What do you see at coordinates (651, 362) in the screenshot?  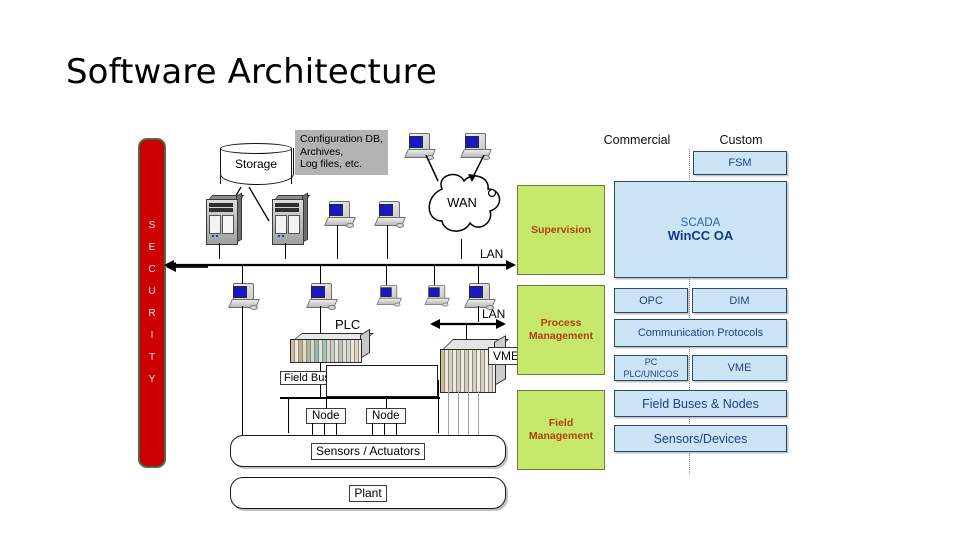 I see `stack-label-line: PC` at bounding box center [651, 362].